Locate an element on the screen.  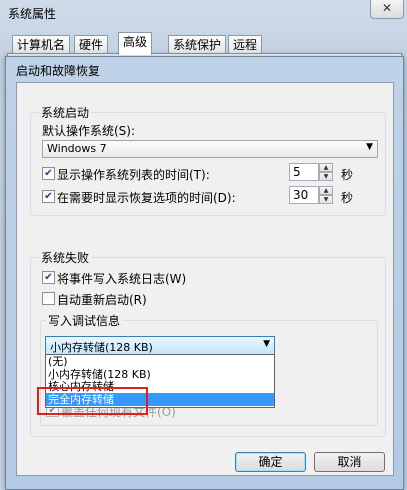
auto-restart-label: 自动重新启动(R) is located at coordinates (102, 300).